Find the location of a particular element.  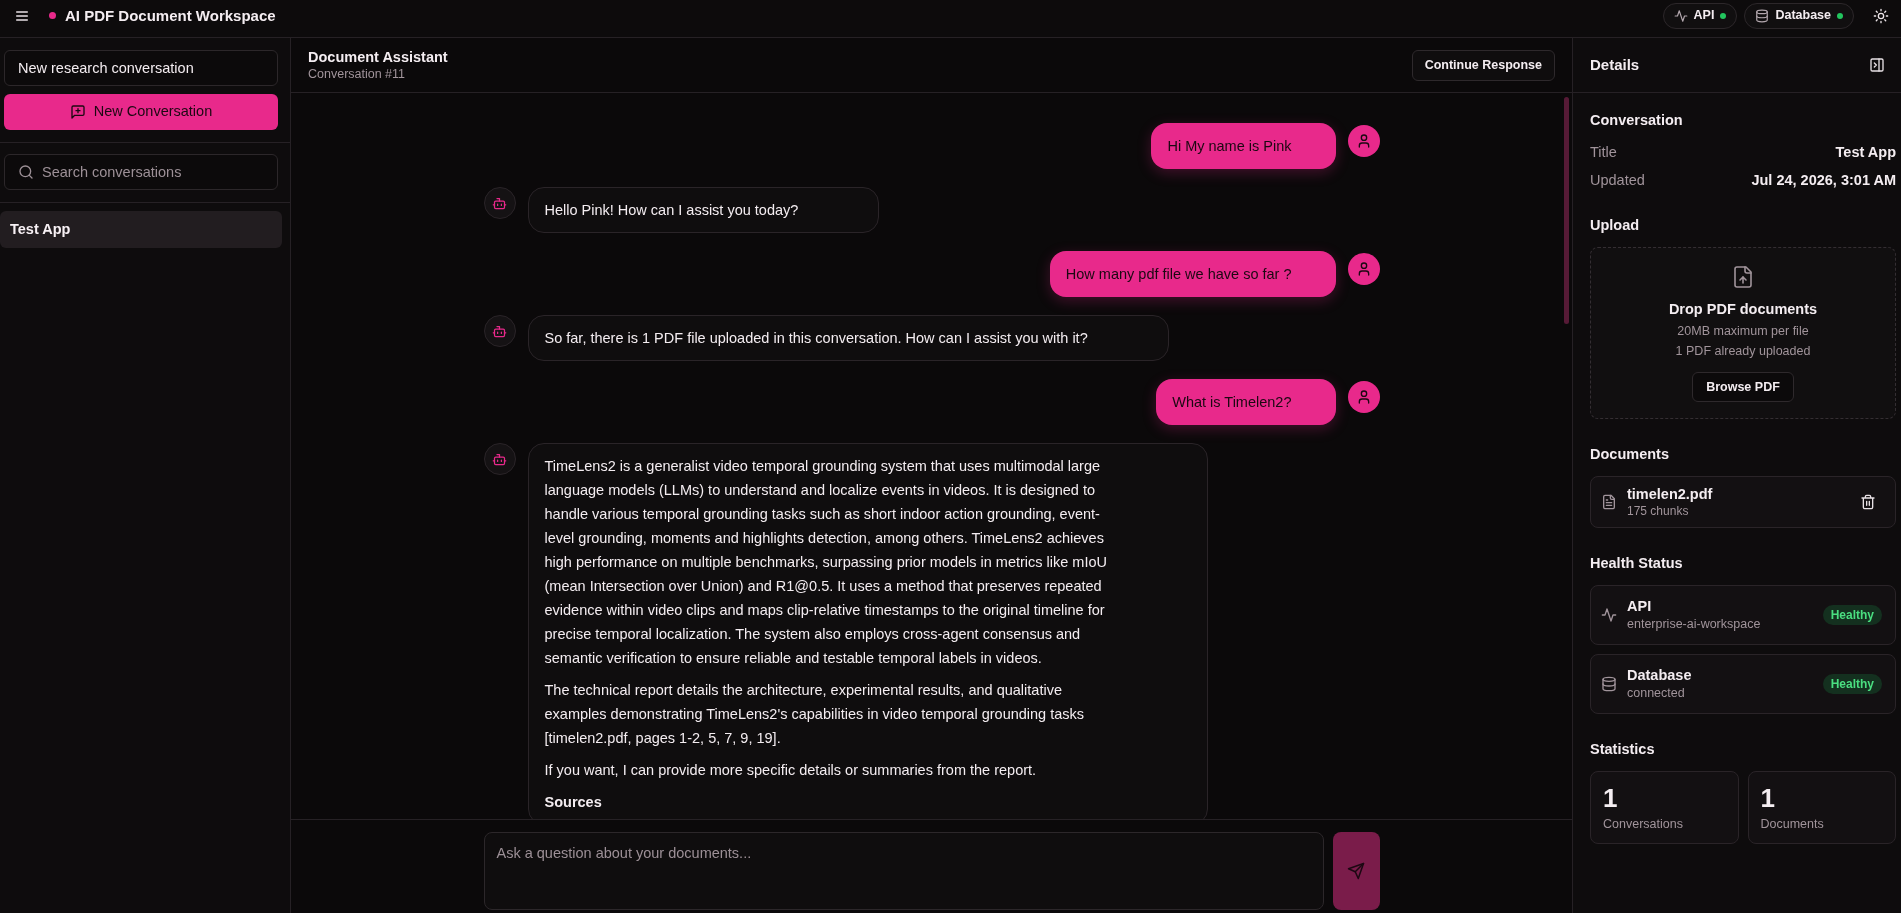

message-text: How many pdf file we have so far ? is located at coordinates (1178, 274).